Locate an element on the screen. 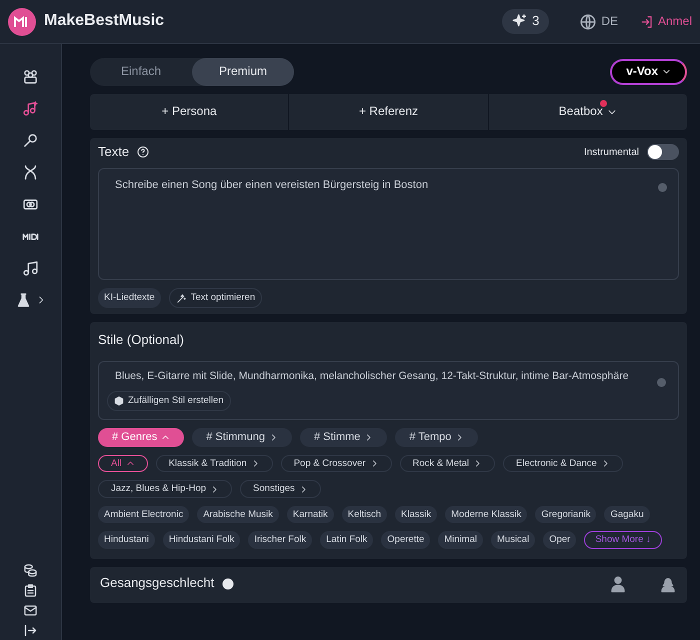 This screenshot has width=700, height=640. genre-chip: Klassik is located at coordinates (416, 515).